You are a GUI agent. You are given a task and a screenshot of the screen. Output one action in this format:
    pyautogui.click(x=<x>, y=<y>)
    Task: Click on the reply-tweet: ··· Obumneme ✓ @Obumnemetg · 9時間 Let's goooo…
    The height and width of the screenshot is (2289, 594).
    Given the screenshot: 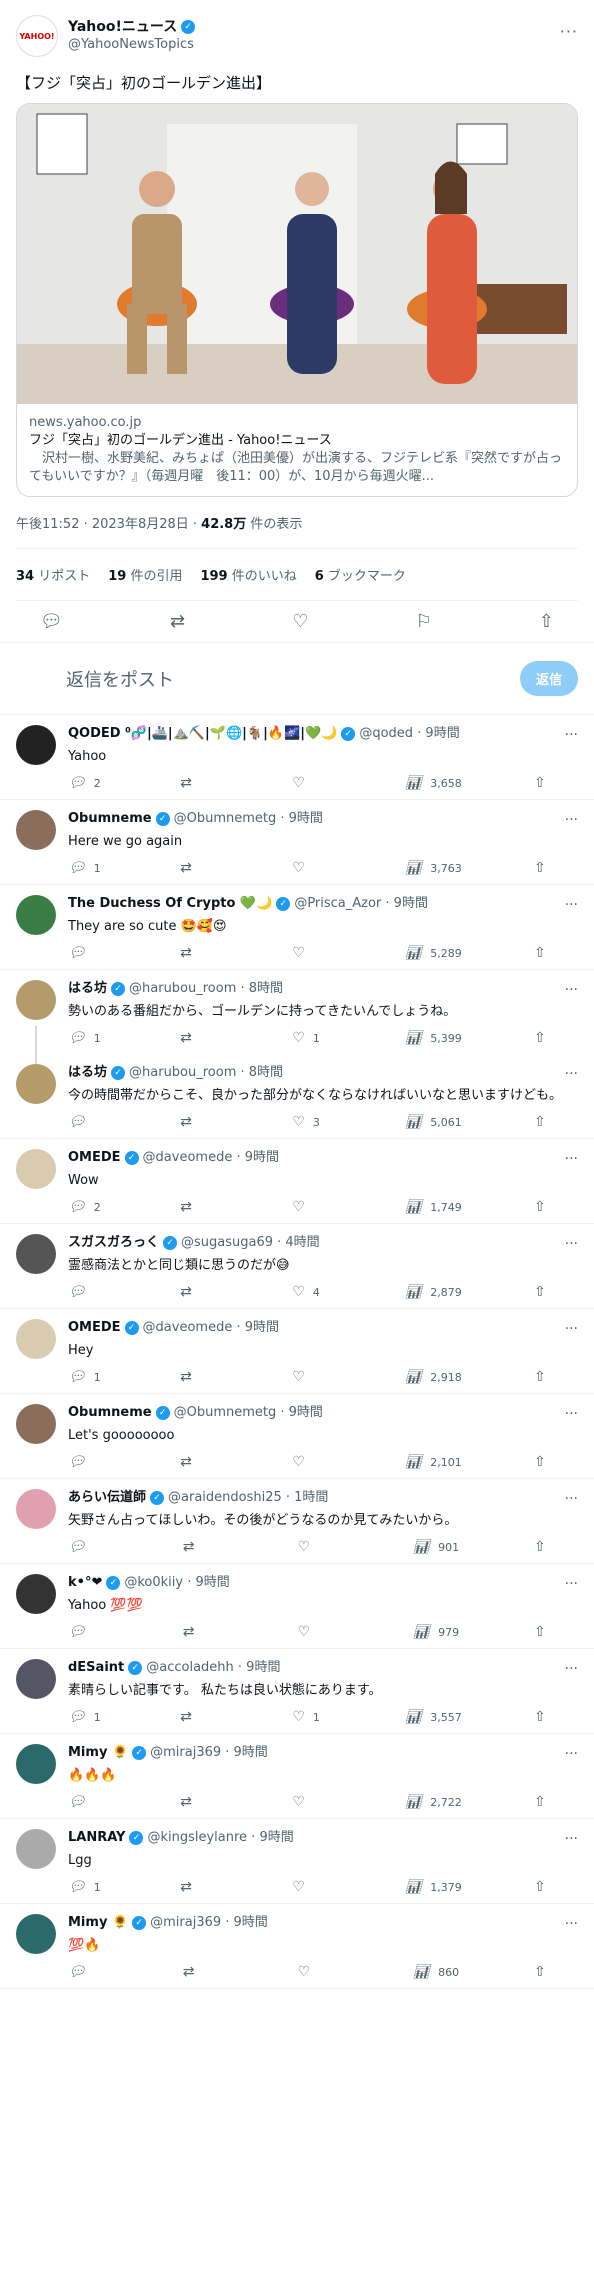 What is the action you would take?
    pyautogui.click(x=297, y=1436)
    